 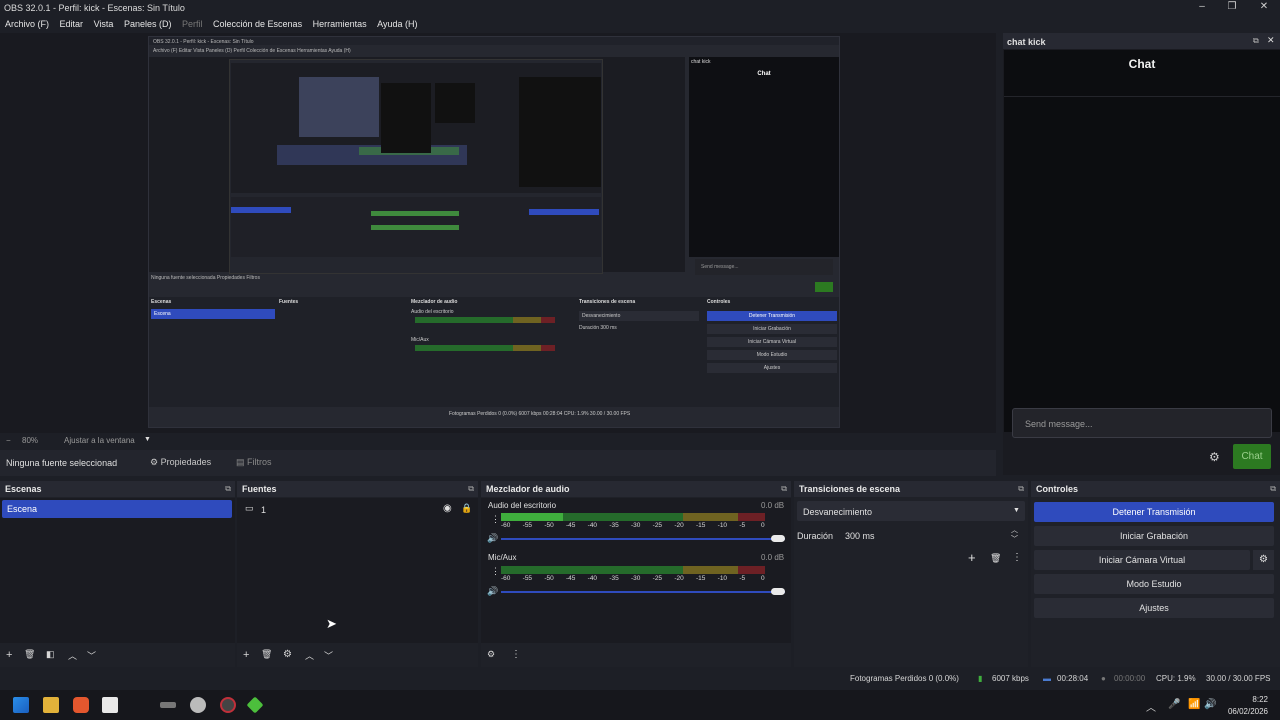 I want to click on file-explorer-icon, so click(x=51, y=705).